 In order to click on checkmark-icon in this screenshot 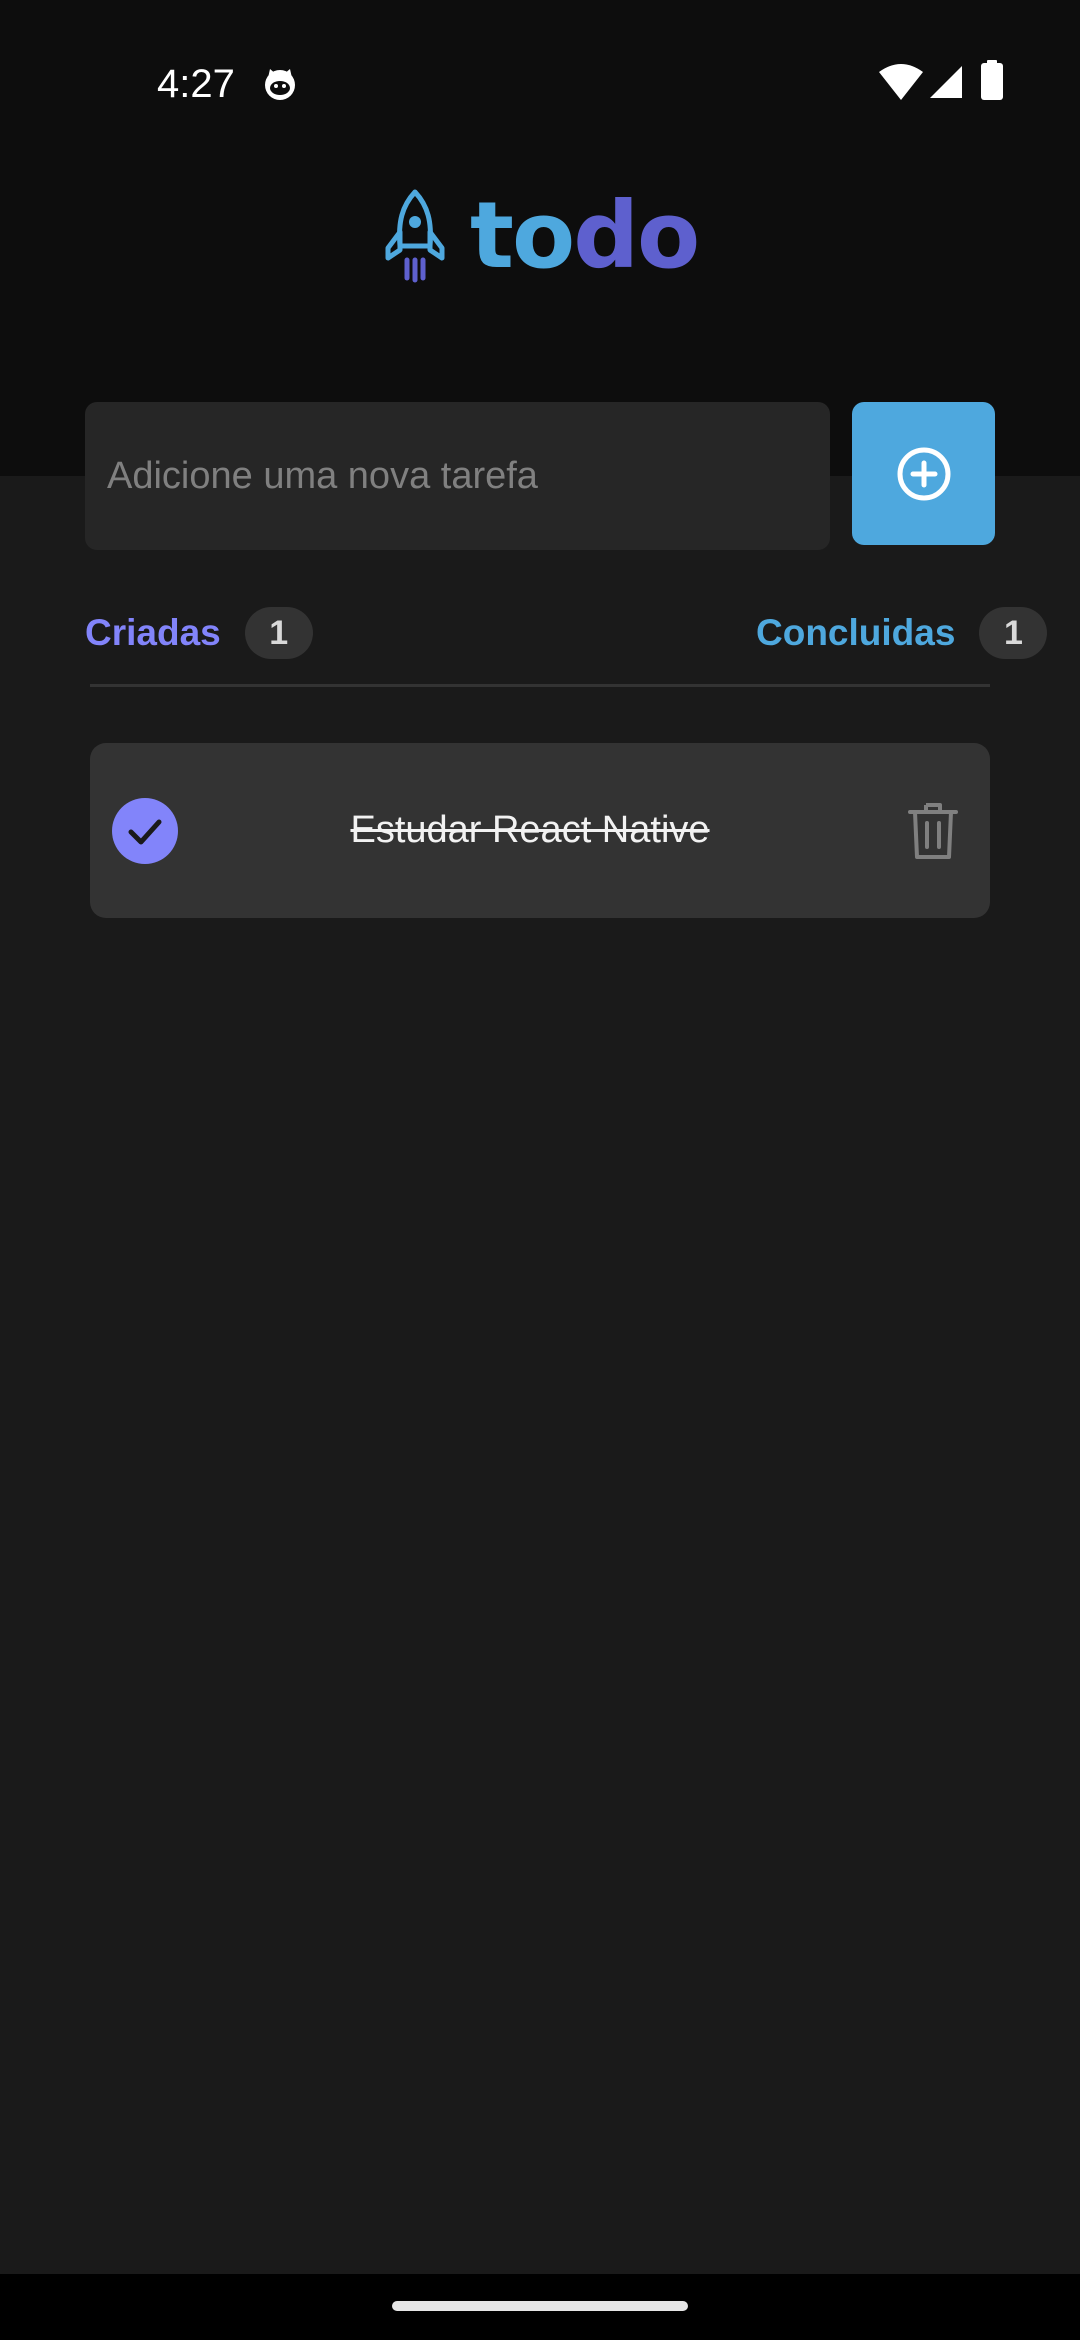, I will do `click(145, 832)`.